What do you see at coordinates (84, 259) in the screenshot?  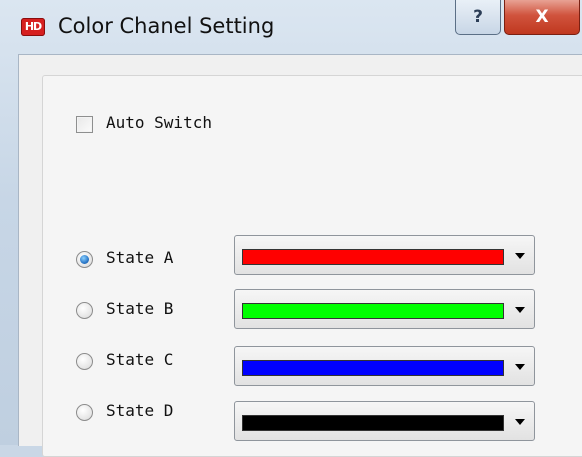 I see `state-a-radio` at bounding box center [84, 259].